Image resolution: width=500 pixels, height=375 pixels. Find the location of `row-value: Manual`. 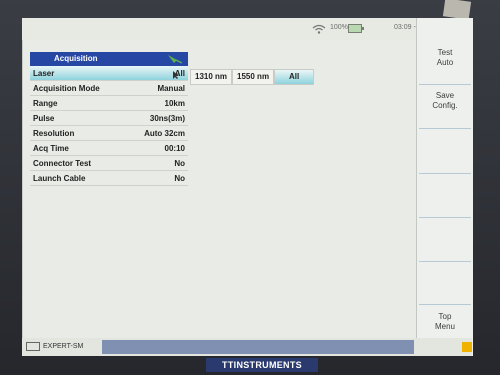

row-value: Manual is located at coordinates (171, 88).